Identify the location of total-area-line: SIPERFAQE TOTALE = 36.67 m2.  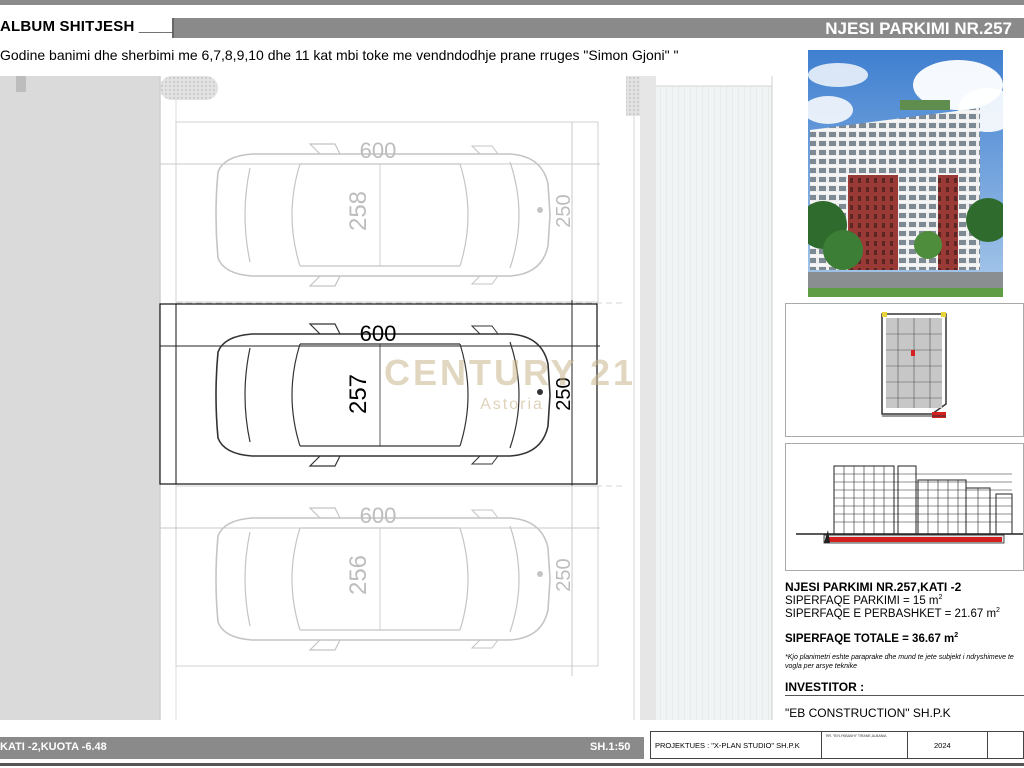
(871, 638).